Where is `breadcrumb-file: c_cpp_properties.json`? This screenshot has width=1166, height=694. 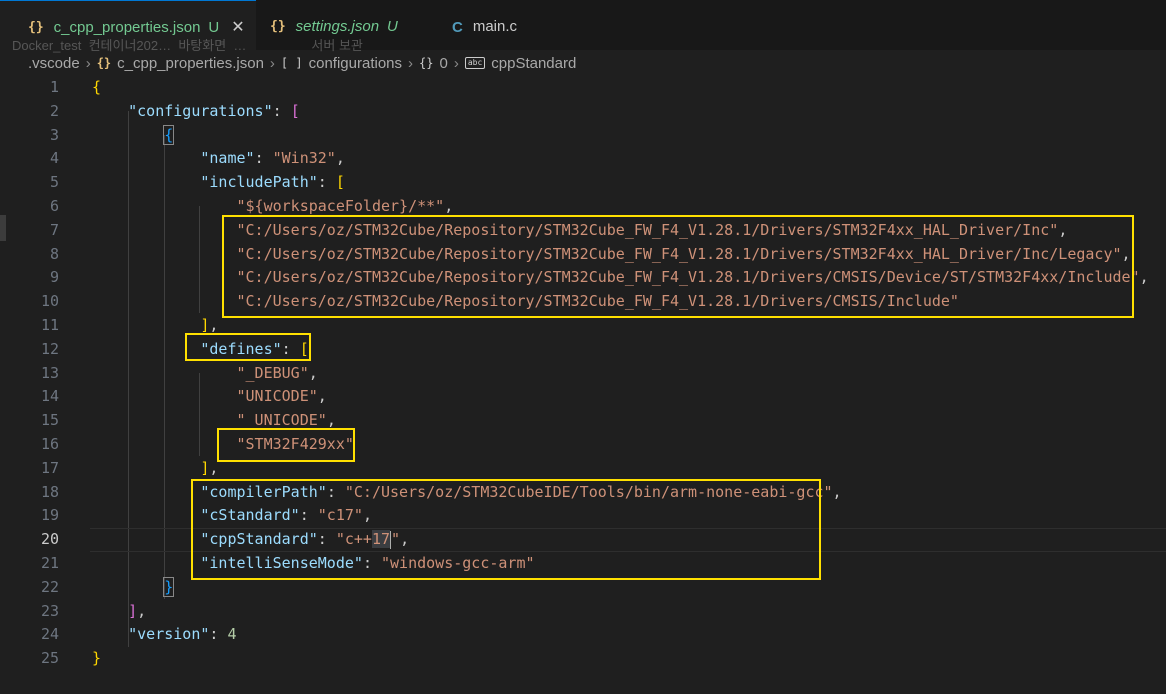 breadcrumb-file: c_cpp_properties.json is located at coordinates (190, 63).